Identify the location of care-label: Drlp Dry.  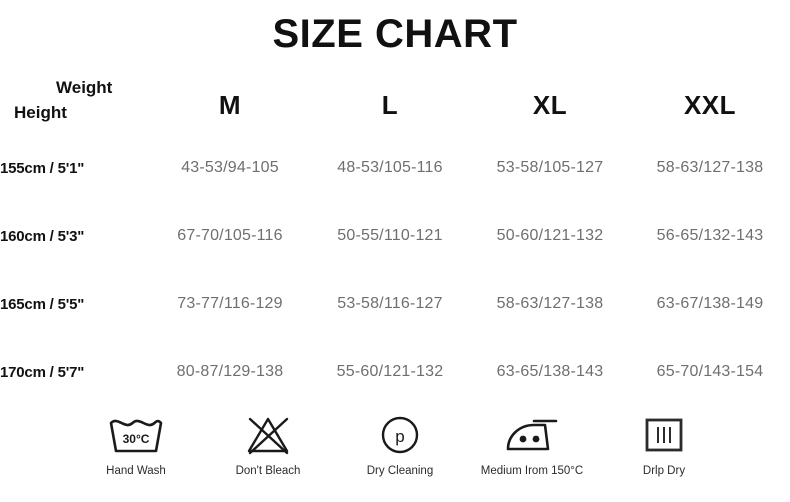
(664, 471).